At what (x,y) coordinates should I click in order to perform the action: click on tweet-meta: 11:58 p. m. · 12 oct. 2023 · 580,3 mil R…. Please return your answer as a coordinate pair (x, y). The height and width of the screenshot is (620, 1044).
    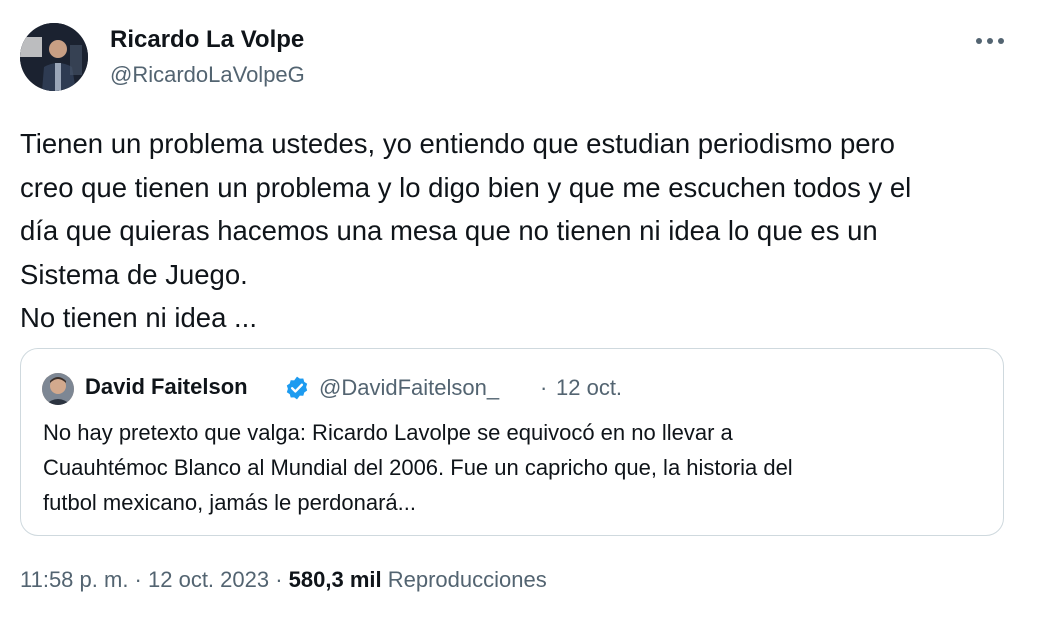
    Looking at the image, I should click on (283, 580).